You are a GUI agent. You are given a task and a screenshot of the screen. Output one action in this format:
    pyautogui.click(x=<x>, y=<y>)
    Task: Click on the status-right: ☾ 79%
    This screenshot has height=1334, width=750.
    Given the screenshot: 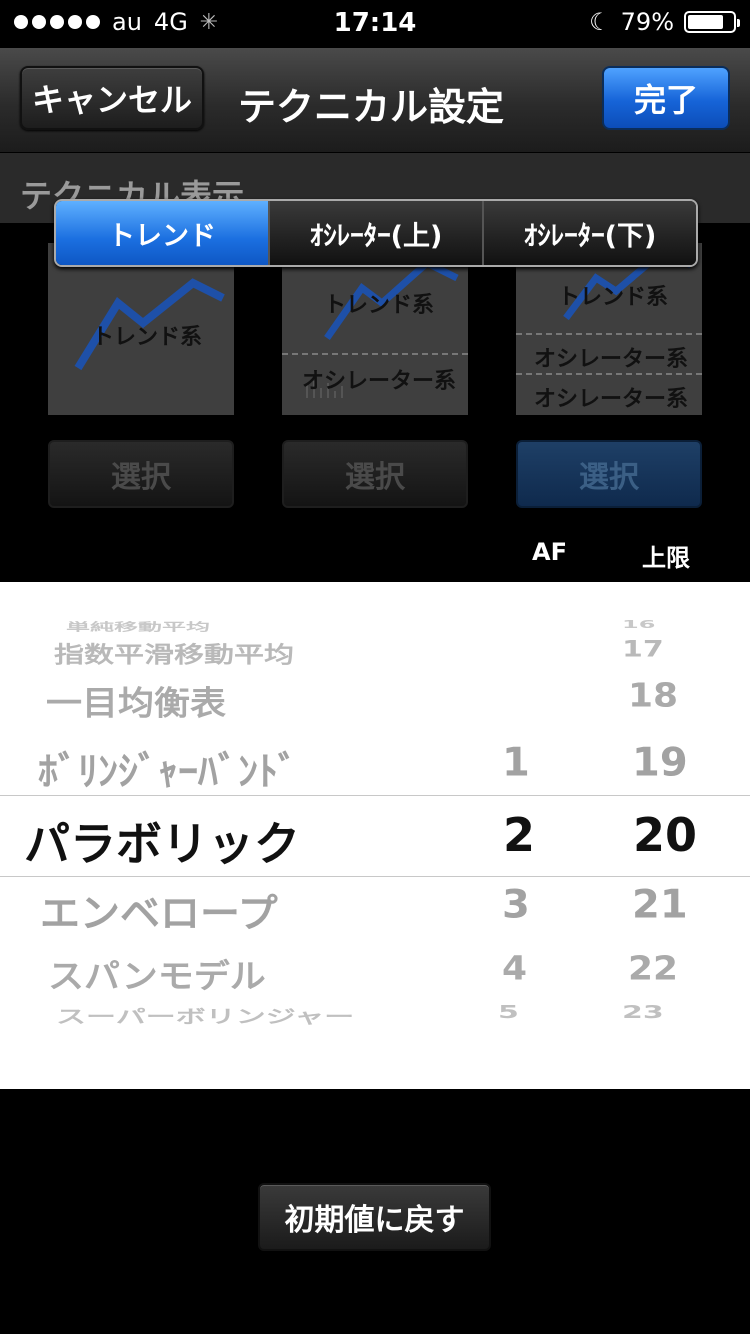 What is the action you would take?
    pyautogui.click(x=664, y=22)
    